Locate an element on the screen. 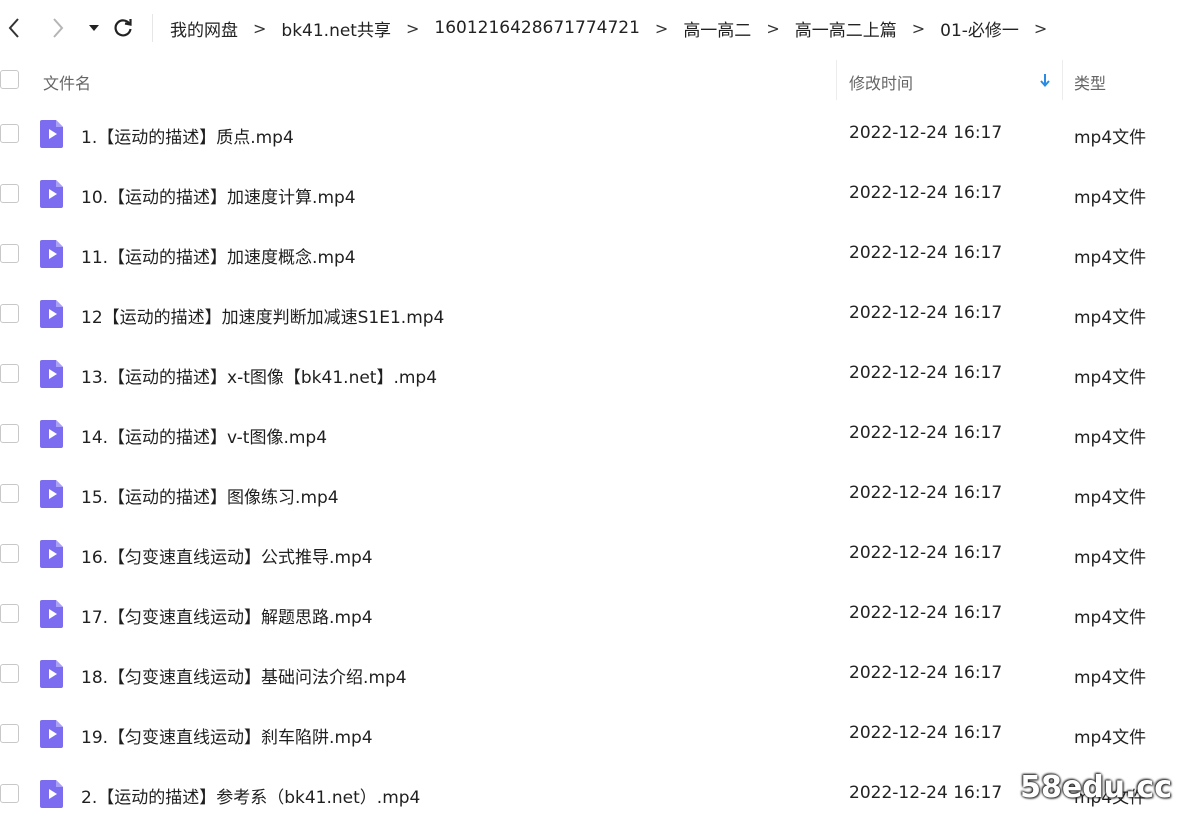 Image resolution: width=1184 pixels, height=824 pixels. breadcrumb-item: 1601216428671774721 is located at coordinates (537, 28).